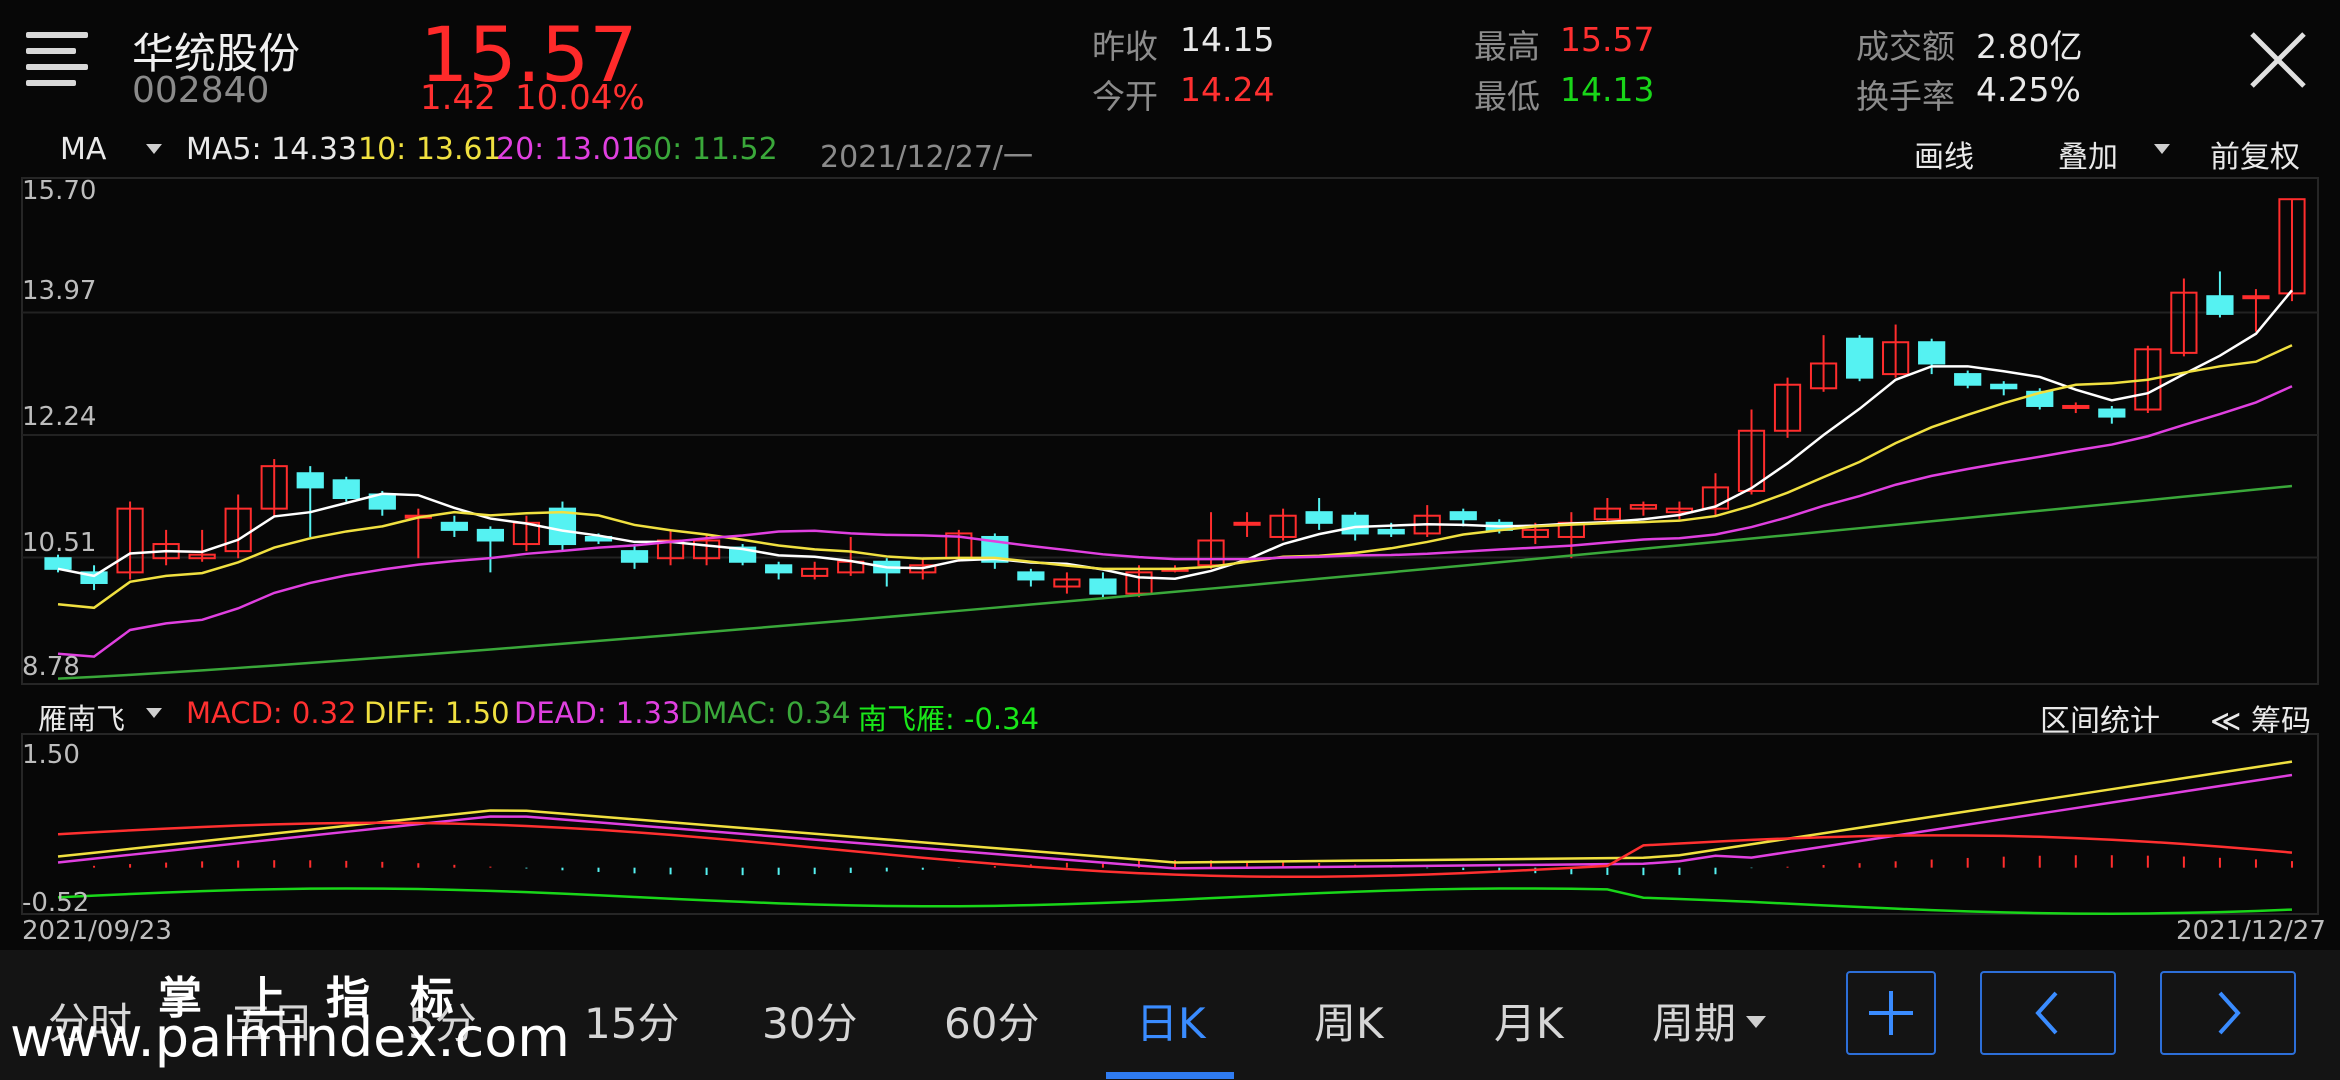  What do you see at coordinates (59, 543) in the screenshot?
I see `y-tick: 10.51` at bounding box center [59, 543].